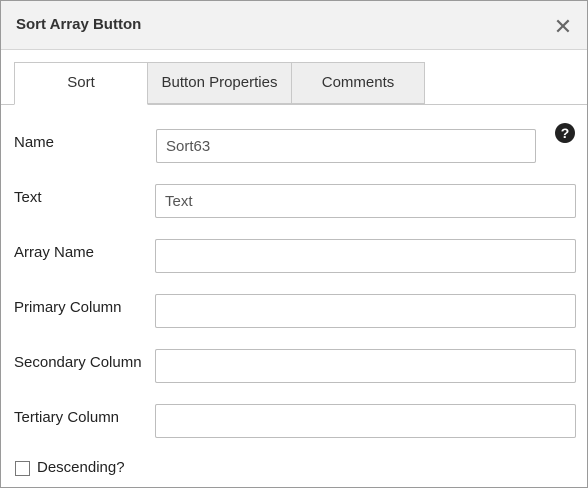 Image resolution: width=588 pixels, height=488 pixels. What do you see at coordinates (346, 146) in the screenshot?
I see `name-field` at bounding box center [346, 146].